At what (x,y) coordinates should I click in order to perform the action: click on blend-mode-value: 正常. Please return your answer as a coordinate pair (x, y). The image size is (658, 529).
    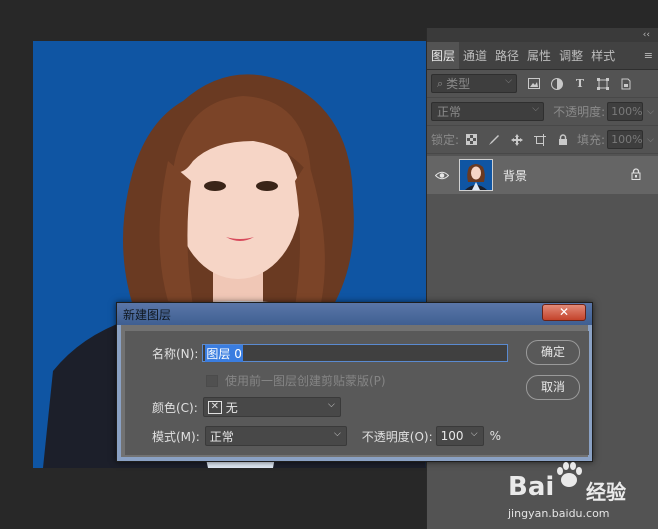
    Looking at the image, I should click on (449, 112).